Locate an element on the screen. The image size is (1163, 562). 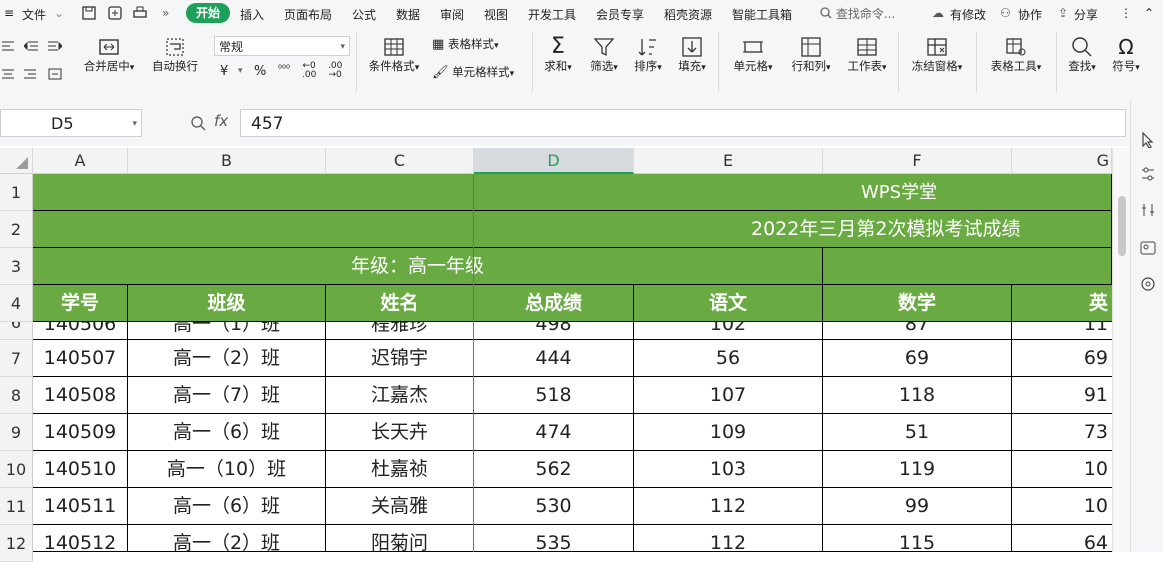
auto-wrap-button: 自动换行 is located at coordinates (175, 55).